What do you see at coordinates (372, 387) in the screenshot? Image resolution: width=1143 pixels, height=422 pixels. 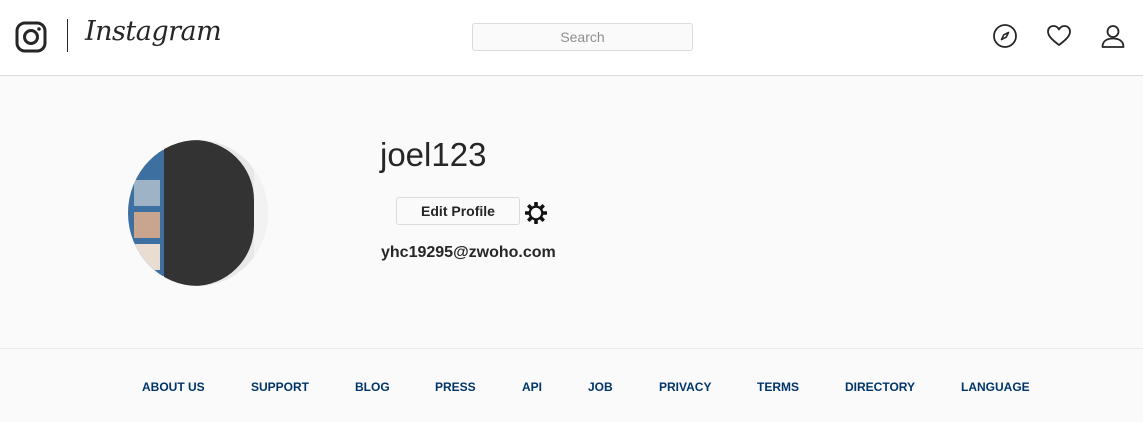 I see `footer-link-blog: BLOG` at bounding box center [372, 387].